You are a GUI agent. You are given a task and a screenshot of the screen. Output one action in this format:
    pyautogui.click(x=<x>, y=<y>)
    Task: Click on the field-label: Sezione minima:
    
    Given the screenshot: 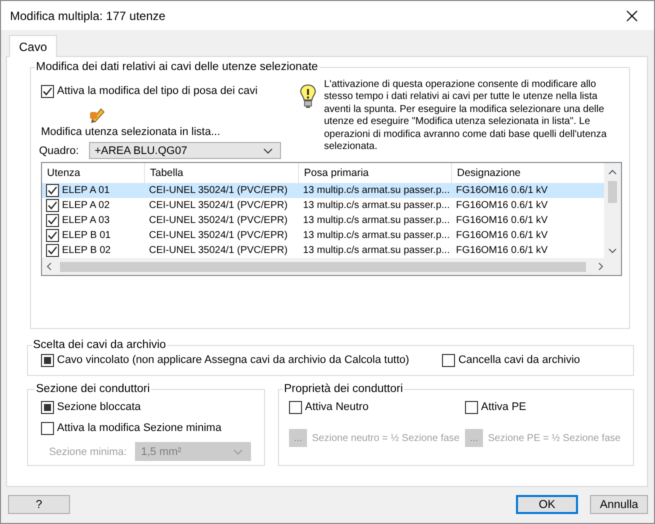 What is the action you would take?
    pyautogui.click(x=88, y=452)
    